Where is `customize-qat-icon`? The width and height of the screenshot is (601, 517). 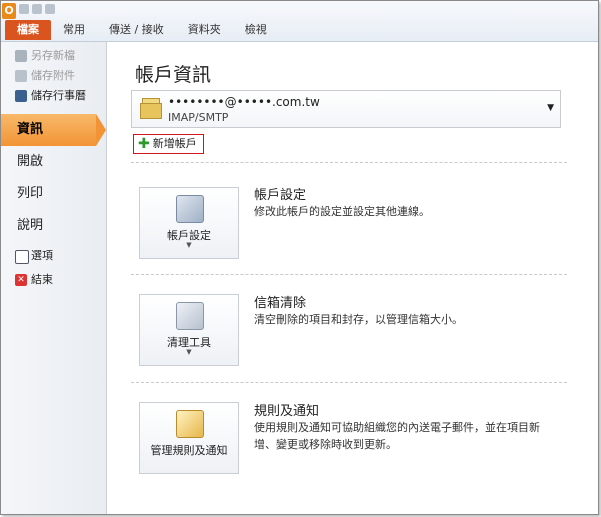
customize-qat-icon is located at coordinates (50, 9).